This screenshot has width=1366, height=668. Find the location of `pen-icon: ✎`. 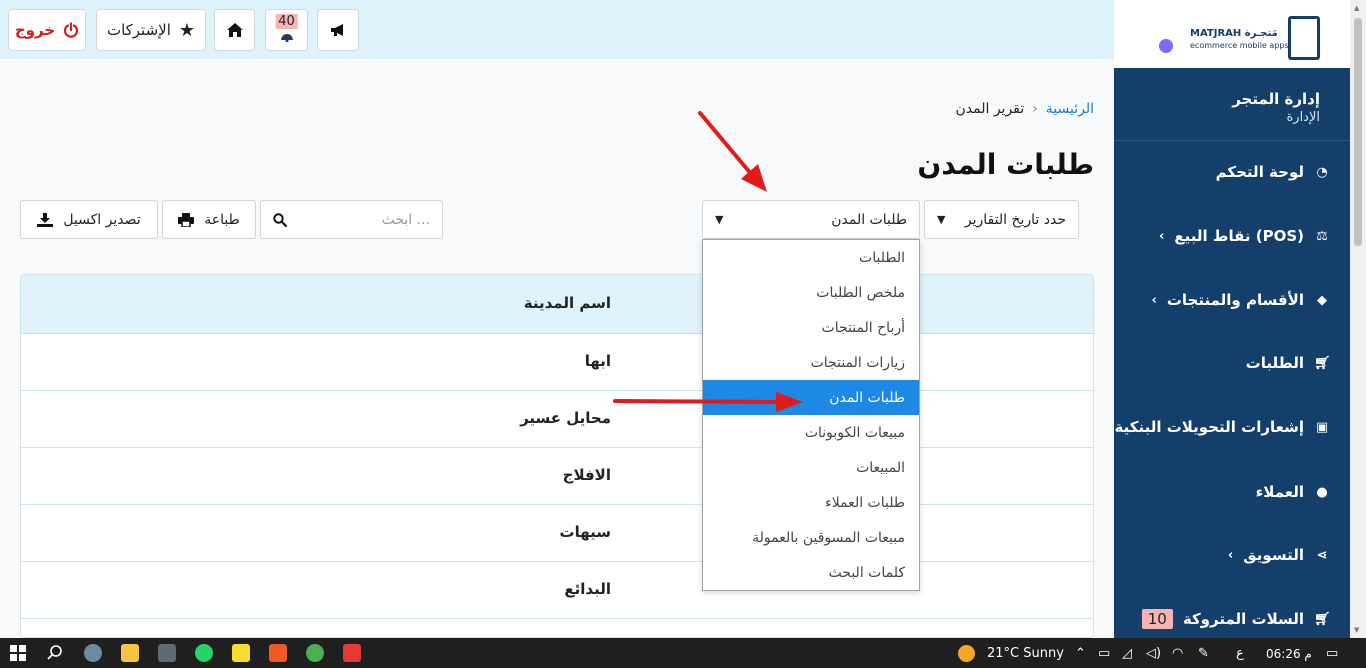

pen-icon: ✎ is located at coordinates (1203, 653).